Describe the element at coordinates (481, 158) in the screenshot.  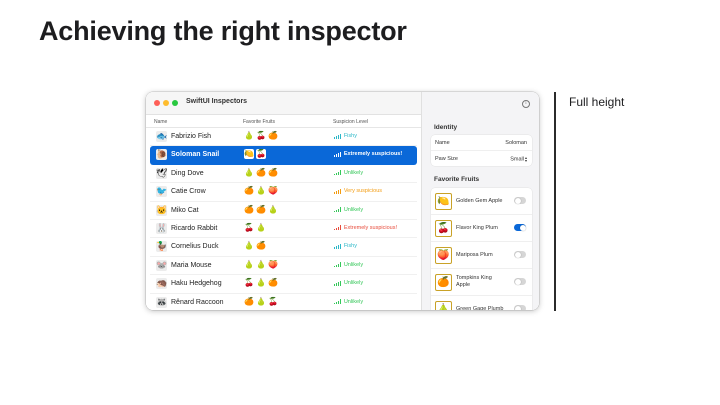
I see `paw-size-row: Paw Size Small▴ ▾` at that location.